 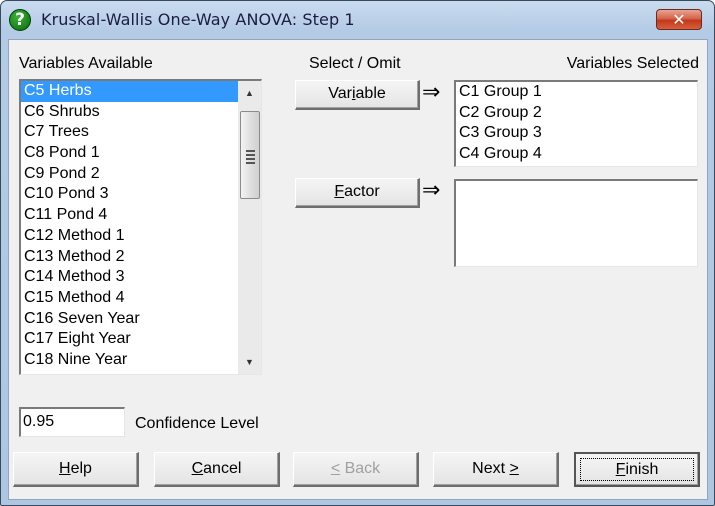 What do you see at coordinates (141, 132) in the screenshot?
I see `list-item: C7 Trees` at bounding box center [141, 132].